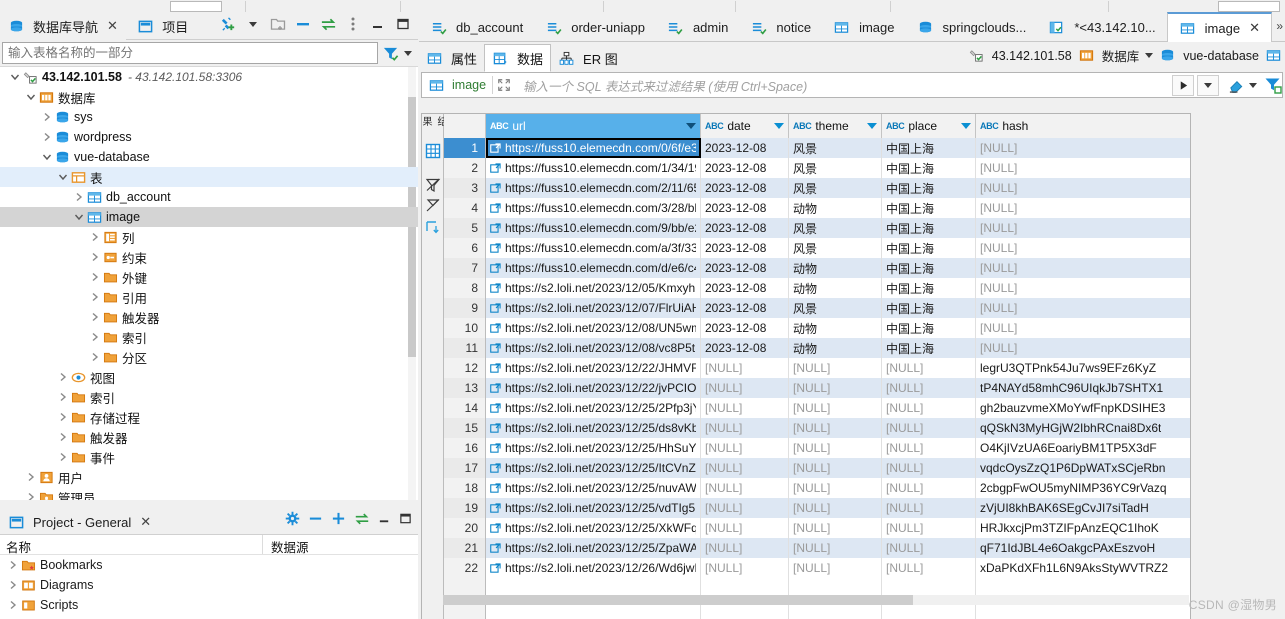 Image resolution: width=1285 pixels, height=619 pixels. Describe the element at coordinates (433, 205) in the screenshot. I see `no-sort-icon` at that location.